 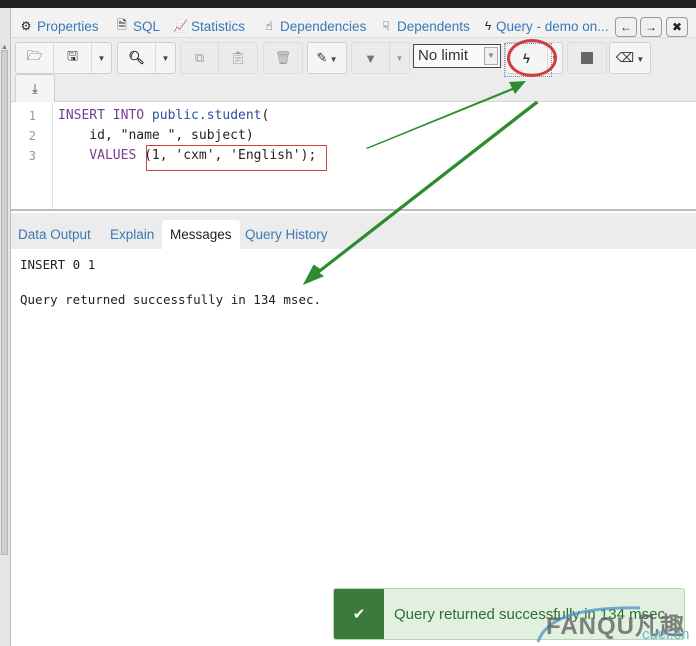 I want to click on stop-icon, so click(x=587, y=58).